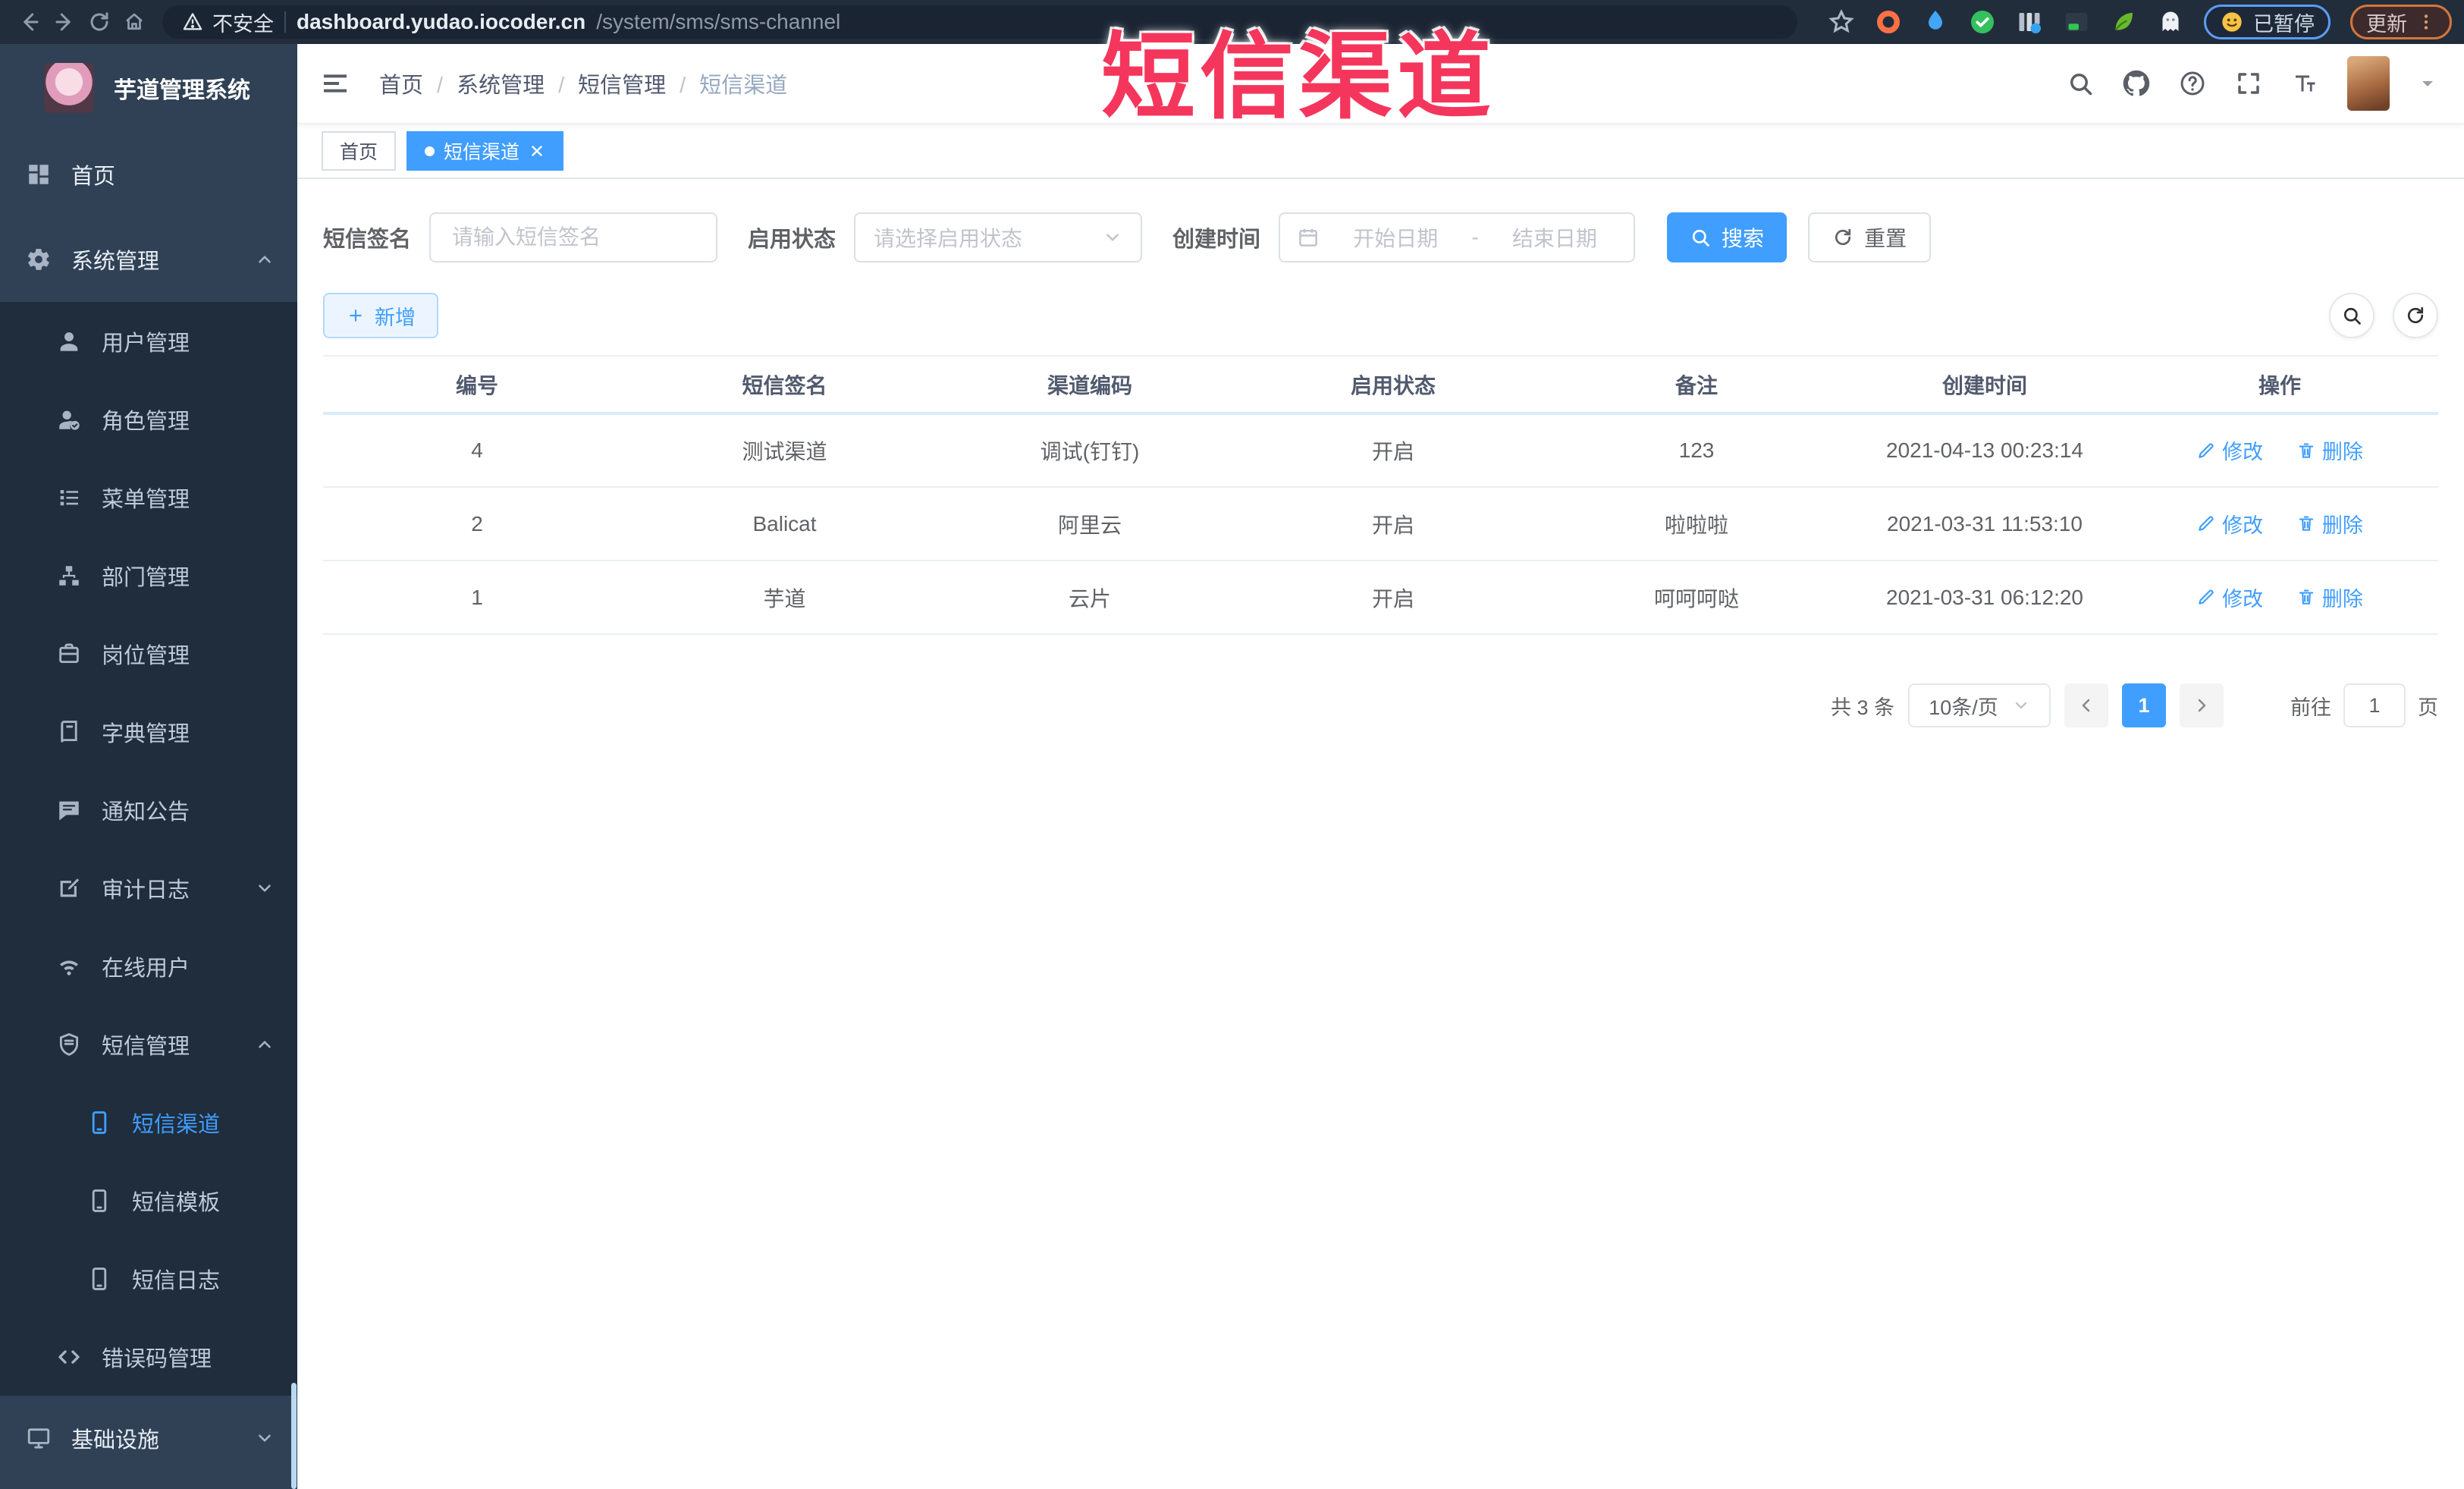 The width and height of the screenshot is (2464, 1489). Describe the element at coordinates (359, 151) in the screenshot. I see `view-tab: 首页` at that location.